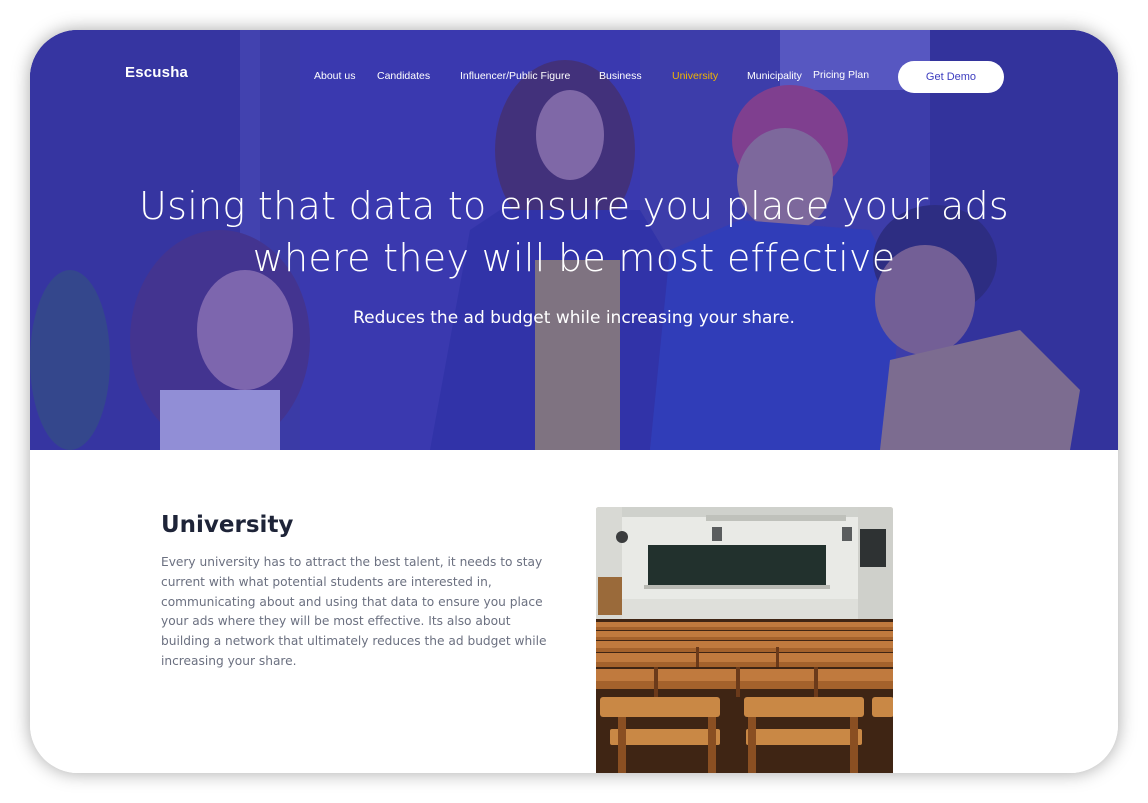 The height and width of the screenshot is (803, 1148). What do you see at coordinates (334, 76) in the screenshot?
I see `nav-item-about-us: About us` at bounding box center [334, 76].